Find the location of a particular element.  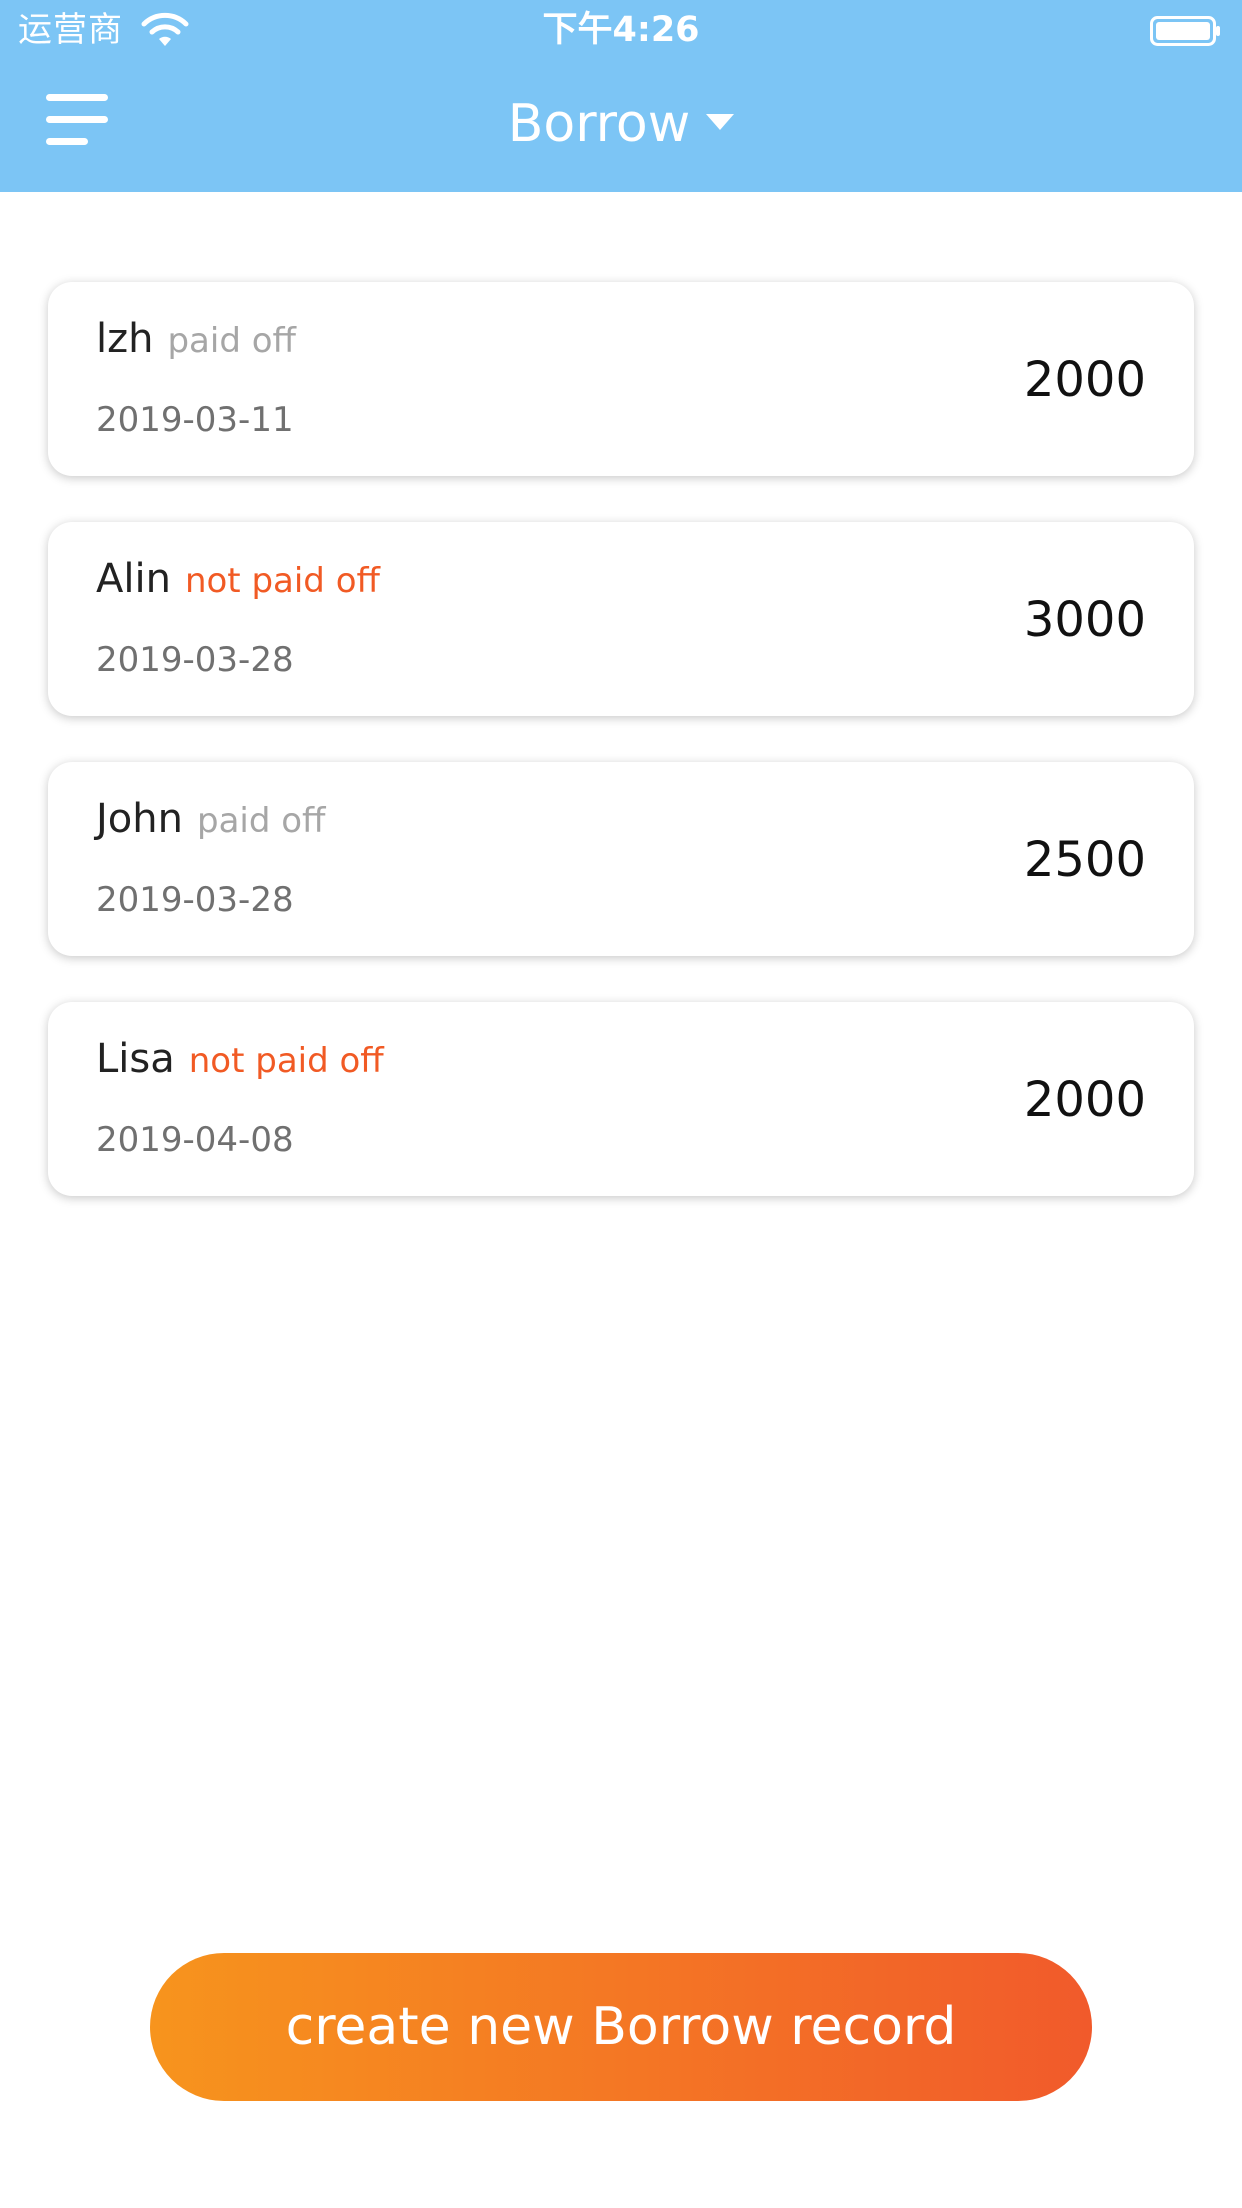

status-time: 下午4:26 is located at coordinates (621, 30).